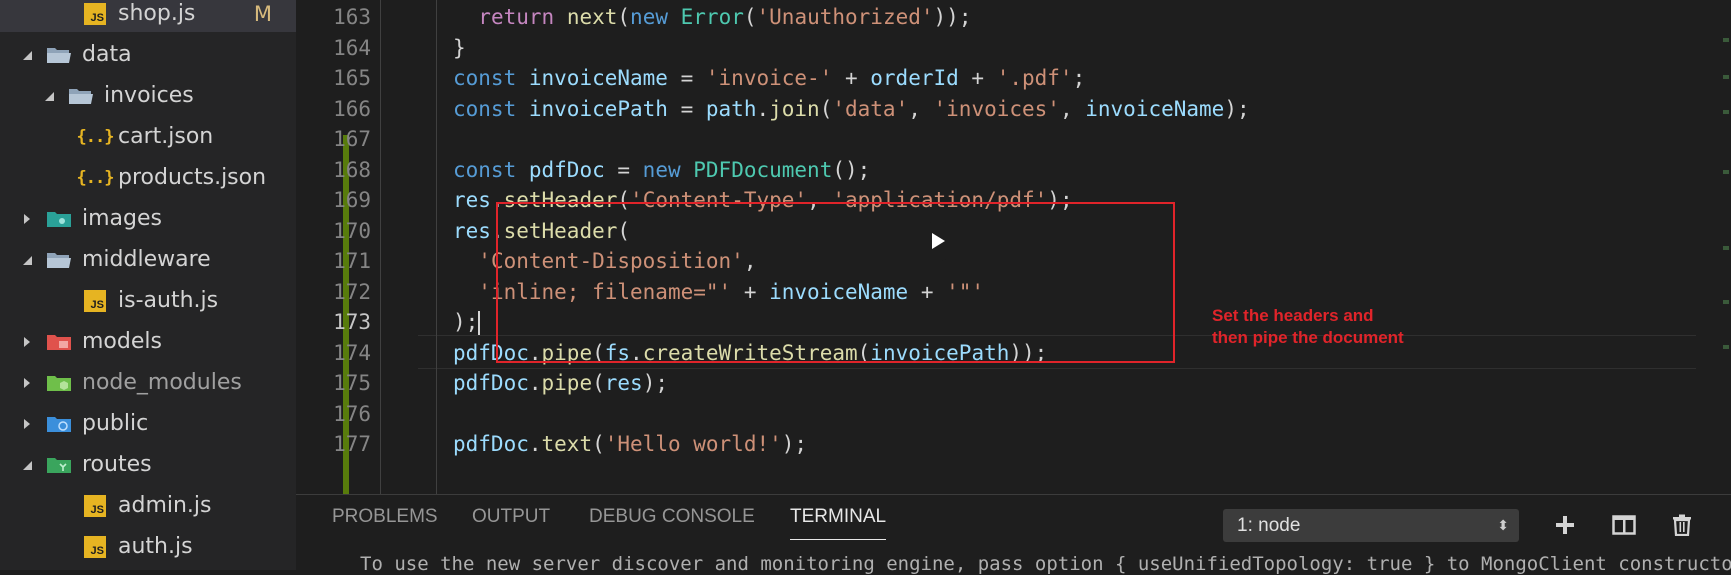  Describe the element at coordinates (148, 342) in the screenshot. I see `tree-item-models: models` at that location.